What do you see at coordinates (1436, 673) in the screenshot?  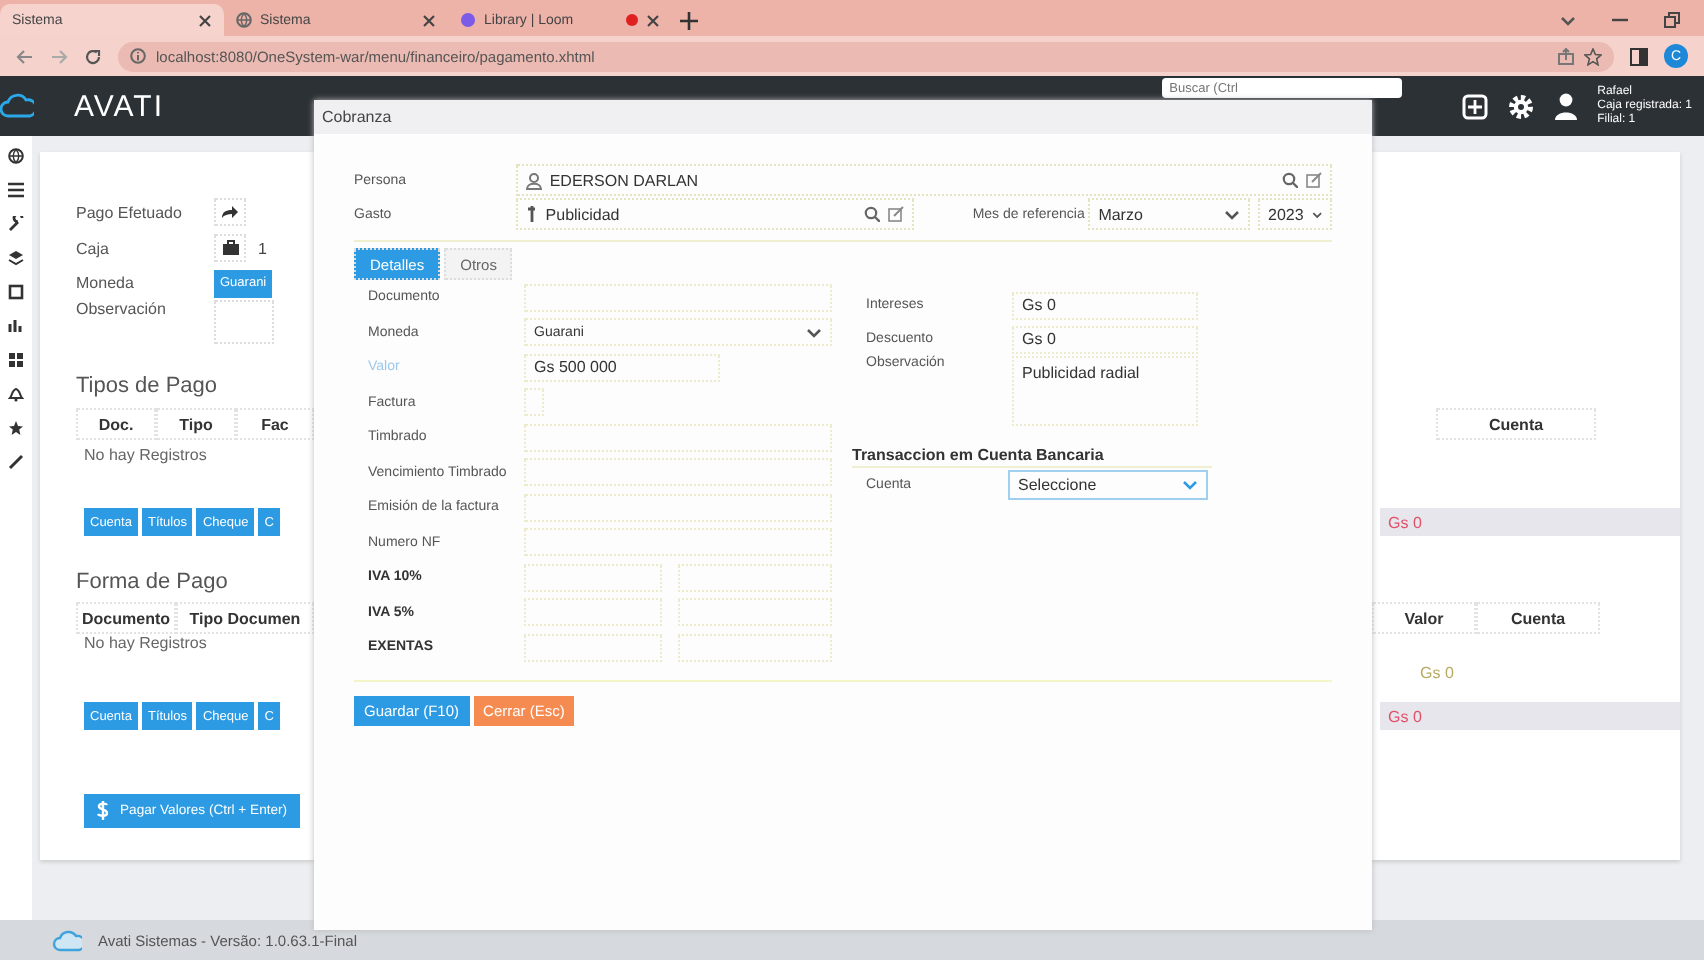 I see `cell-value: Gs 0` at bounding box center [1436, 673].